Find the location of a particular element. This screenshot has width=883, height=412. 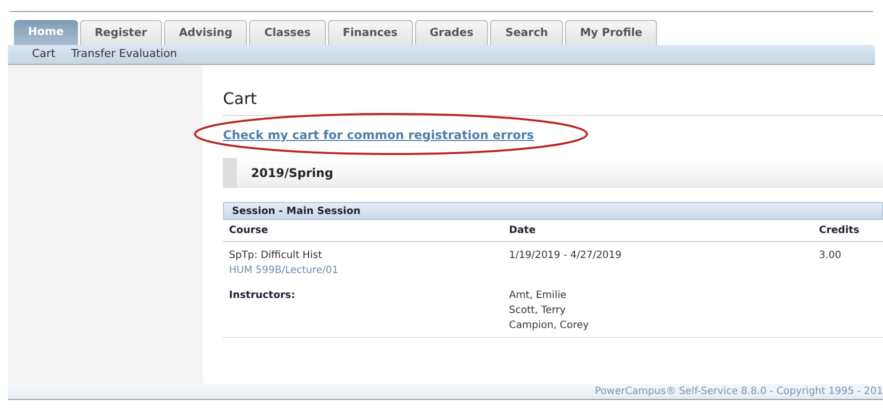

nav-tab: Advising is located at coordinates (206, 32).